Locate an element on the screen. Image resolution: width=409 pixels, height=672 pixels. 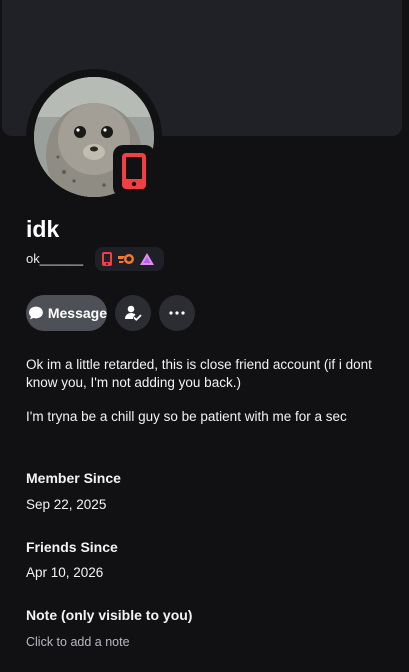
display-name: idk is located at coordinates (43, 229).